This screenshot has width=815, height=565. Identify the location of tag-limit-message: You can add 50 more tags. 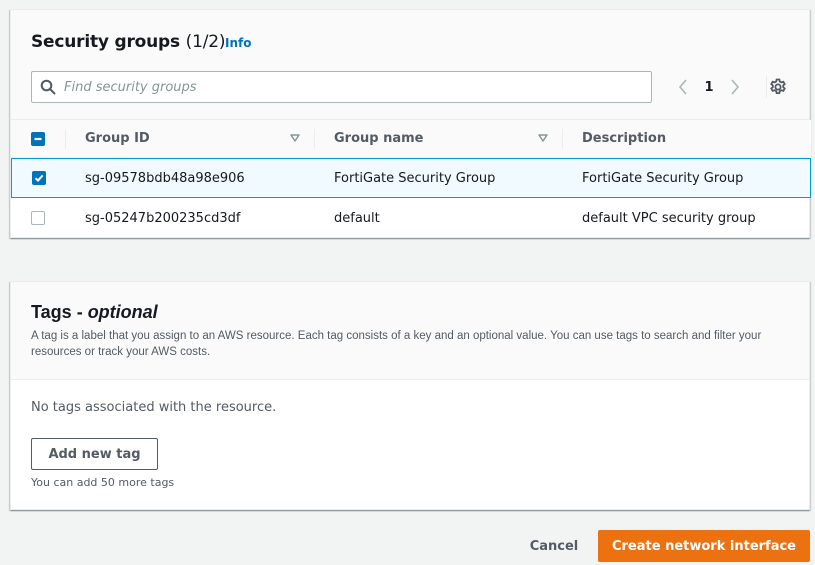
(103, 482).